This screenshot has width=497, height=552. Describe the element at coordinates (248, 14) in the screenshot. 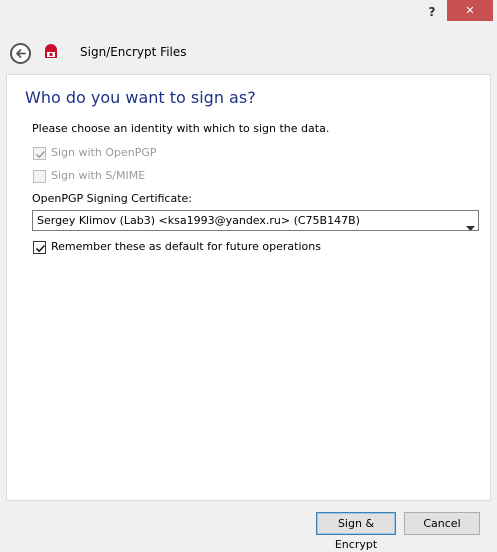

I see `title-bar: ? ✕` at that location.